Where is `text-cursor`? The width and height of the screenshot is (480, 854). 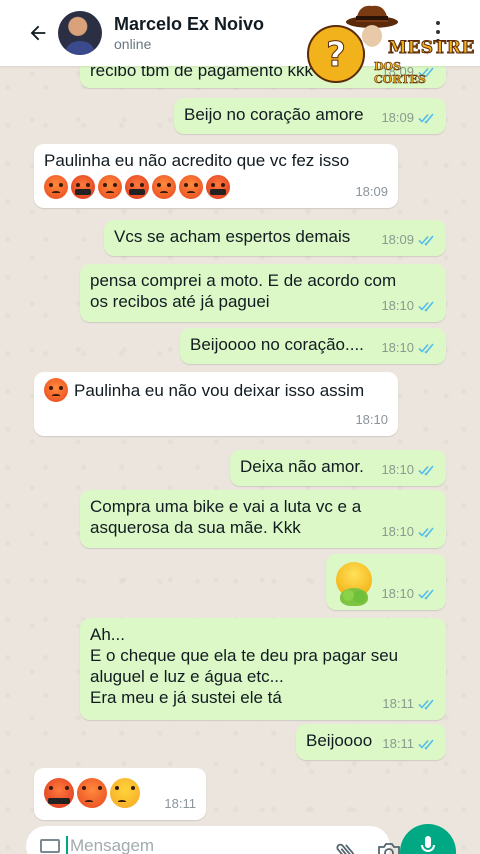 text-cursor is located at coordinates (67, 845).